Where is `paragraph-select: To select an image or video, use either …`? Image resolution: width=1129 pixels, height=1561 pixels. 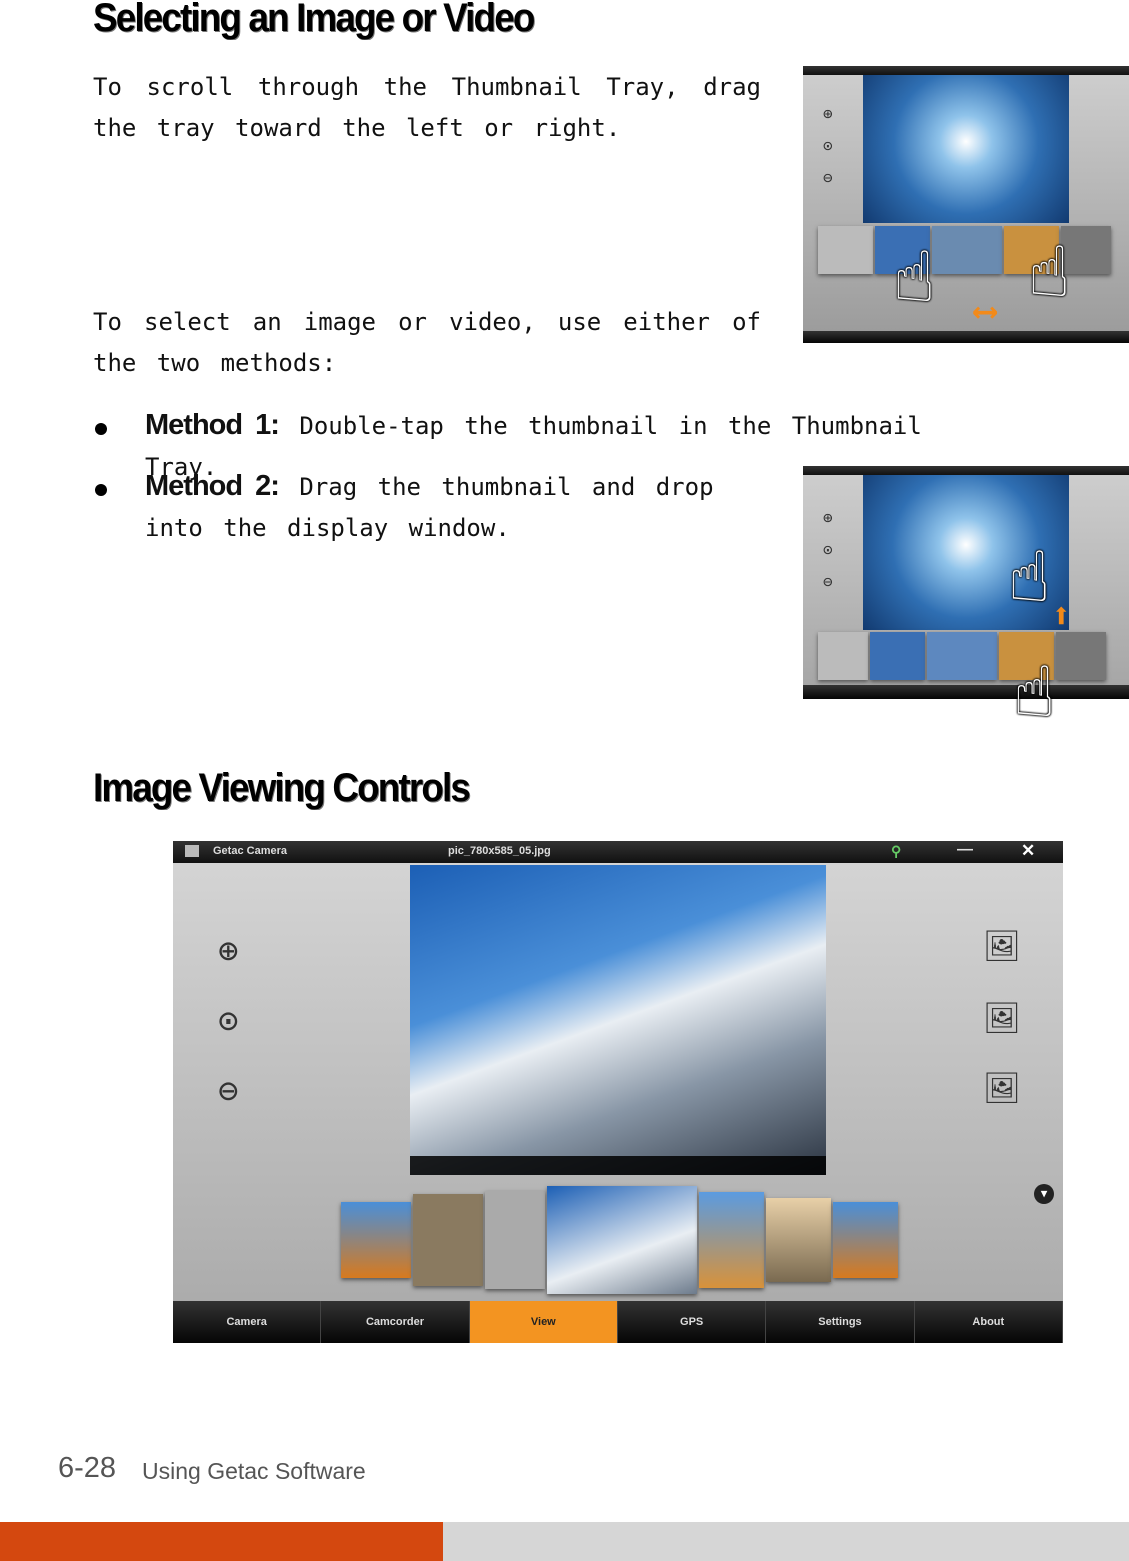
paragraph-select: To select an image or video, use either … is located at coordinates (427, 342).